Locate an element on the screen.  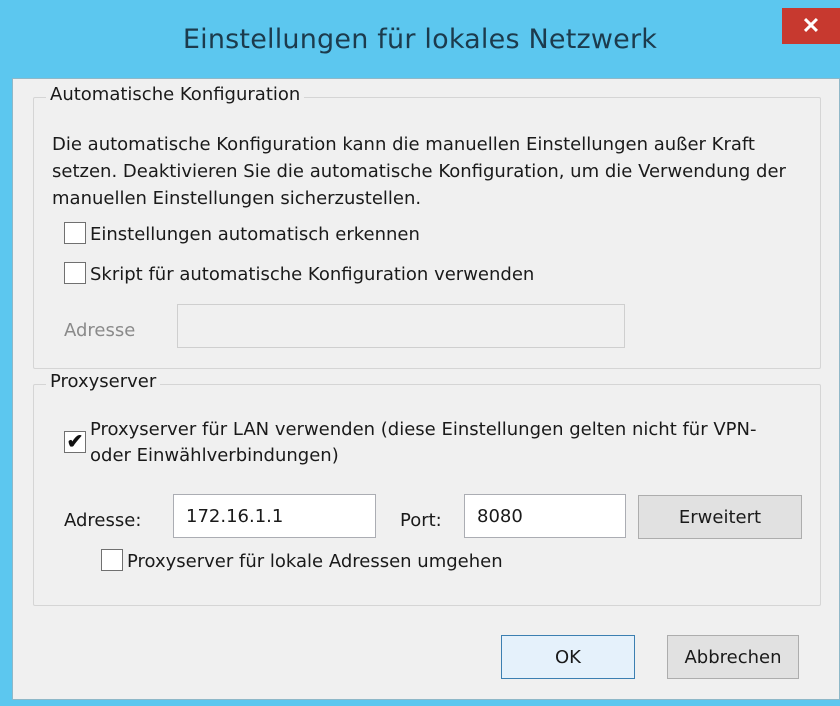
close-icon: ✕ is located at coordinates (811, 25).